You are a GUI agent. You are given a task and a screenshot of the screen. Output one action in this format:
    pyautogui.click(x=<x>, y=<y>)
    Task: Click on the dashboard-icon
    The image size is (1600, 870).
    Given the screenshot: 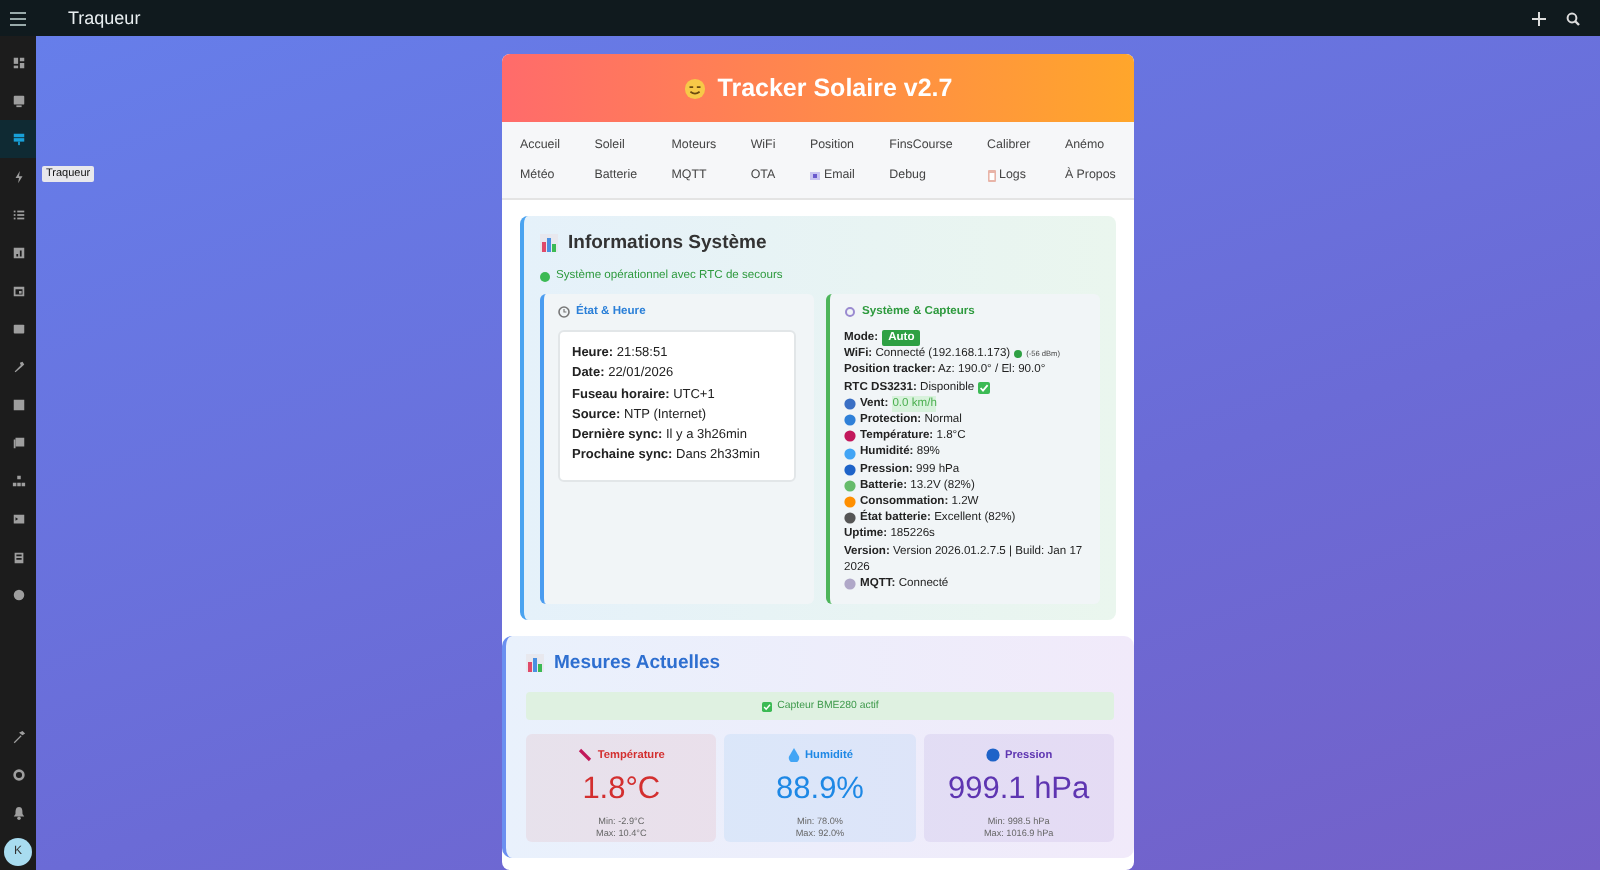 What is the action you would take?
    pyautogui.click(x=18, y=63)
    